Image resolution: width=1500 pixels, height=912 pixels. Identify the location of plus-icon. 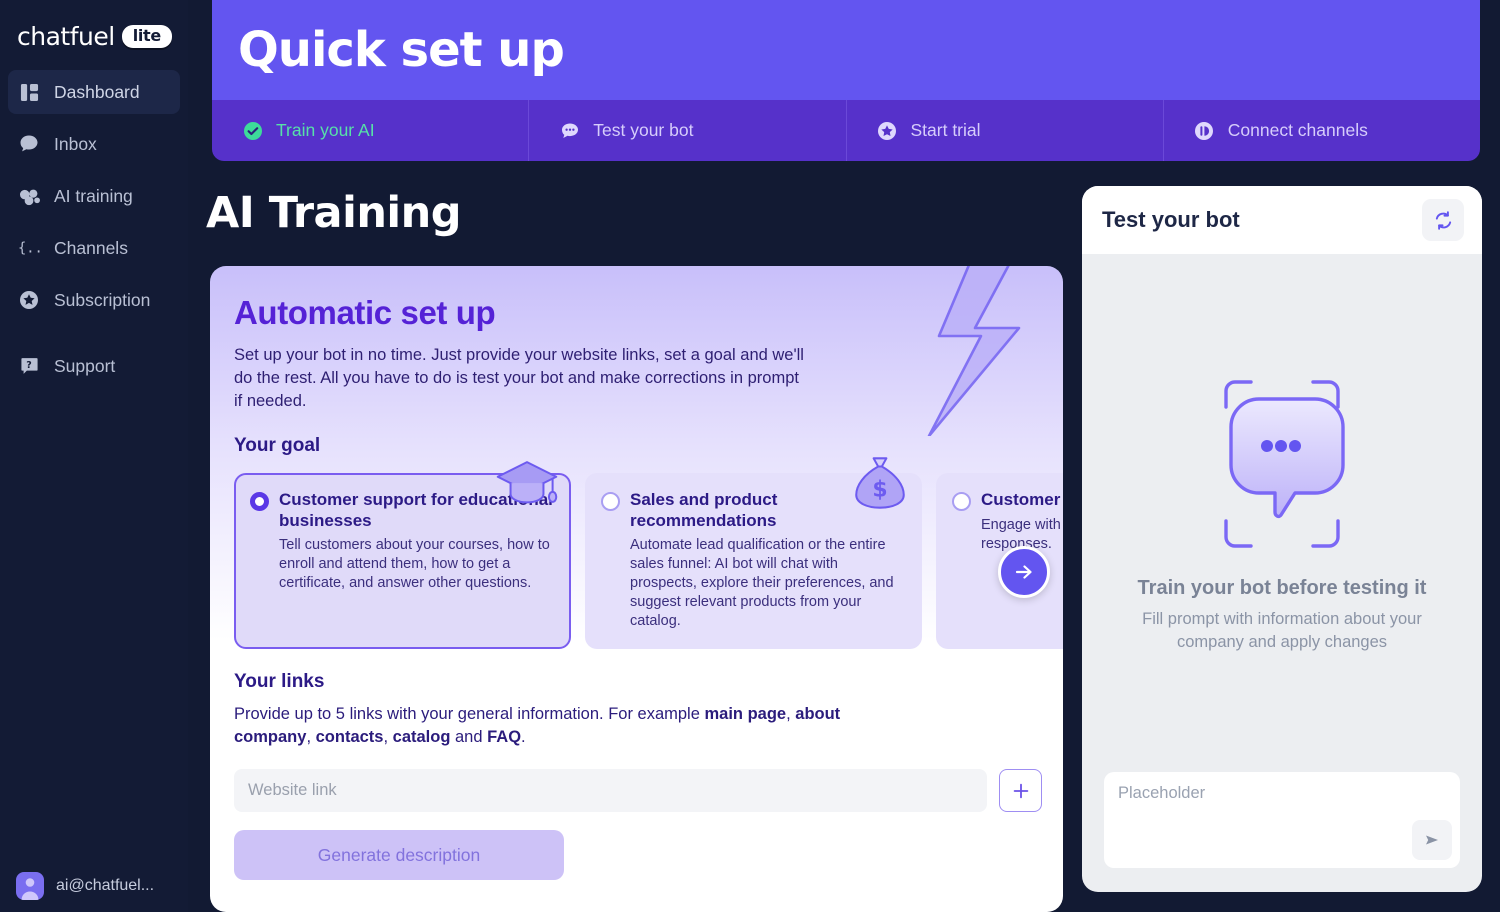
(1020, 790).